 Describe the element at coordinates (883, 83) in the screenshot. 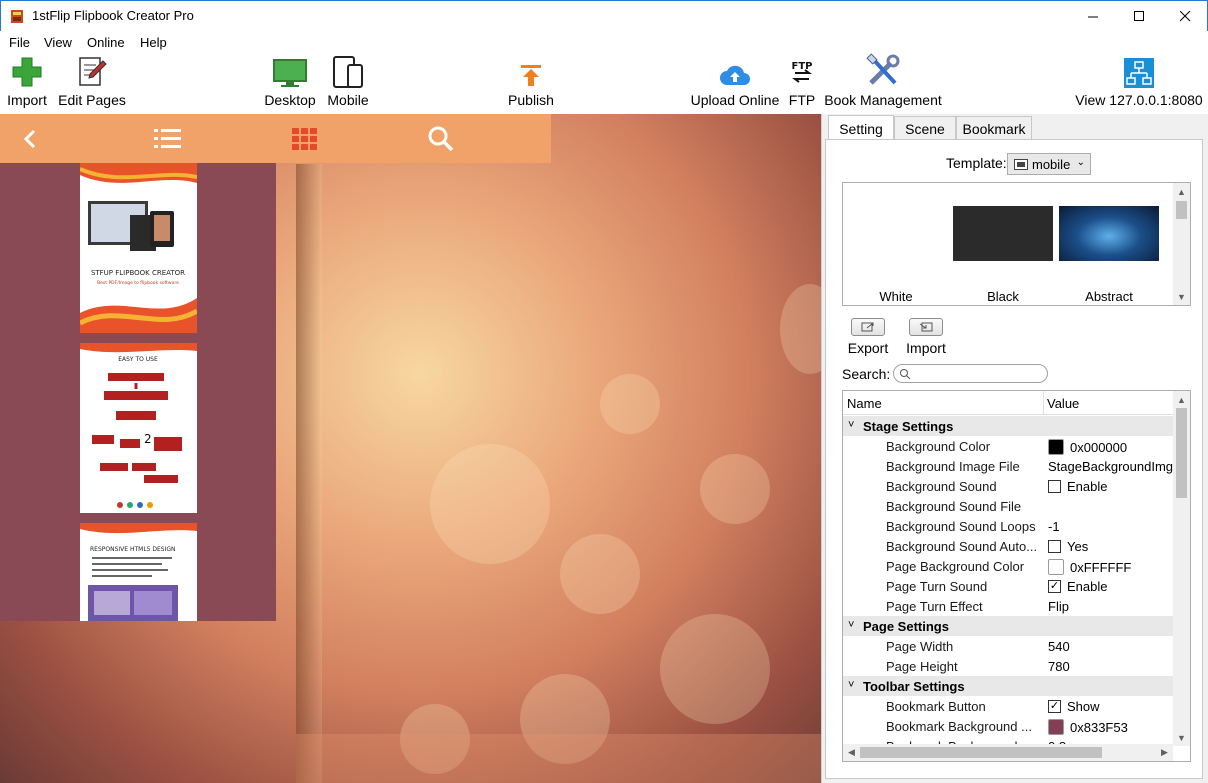

I see `book-management-button: Book Management` at that location.